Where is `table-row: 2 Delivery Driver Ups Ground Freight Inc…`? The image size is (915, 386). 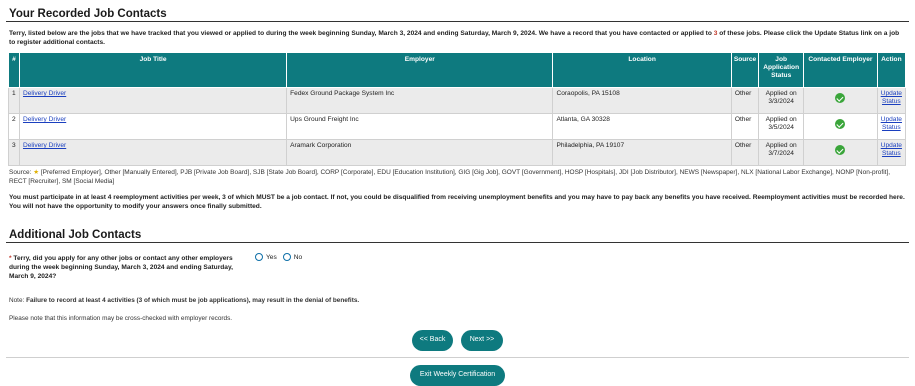
table-row: 2 Delivery Driver Ups Ground Freight Inc… is located at coordinates (457, 126).